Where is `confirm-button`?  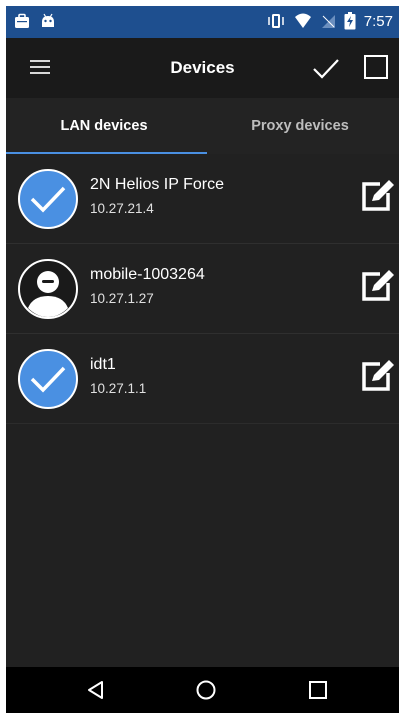 confirm-button is located at coordinates (326, 68).